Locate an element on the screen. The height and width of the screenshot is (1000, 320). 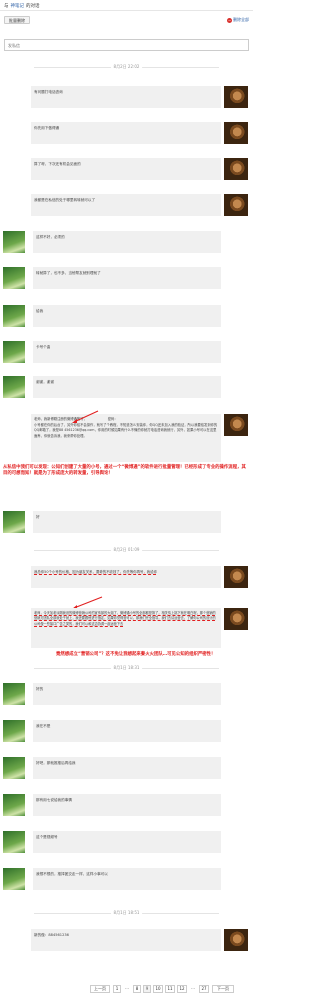
delete-all-button: − 删除全部 is located at coordinates (238, 20).